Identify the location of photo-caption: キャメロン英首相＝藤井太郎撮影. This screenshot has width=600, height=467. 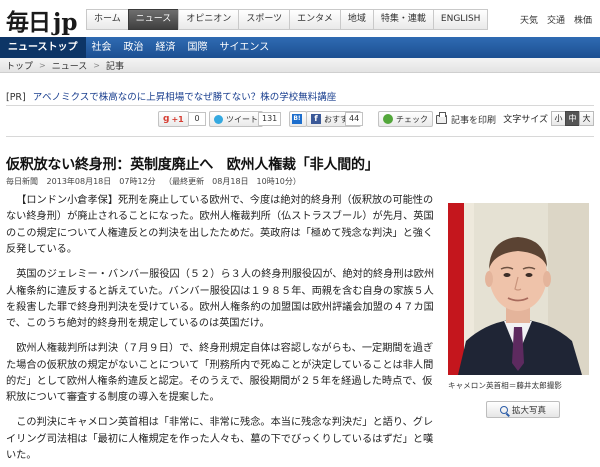
(505, 385).